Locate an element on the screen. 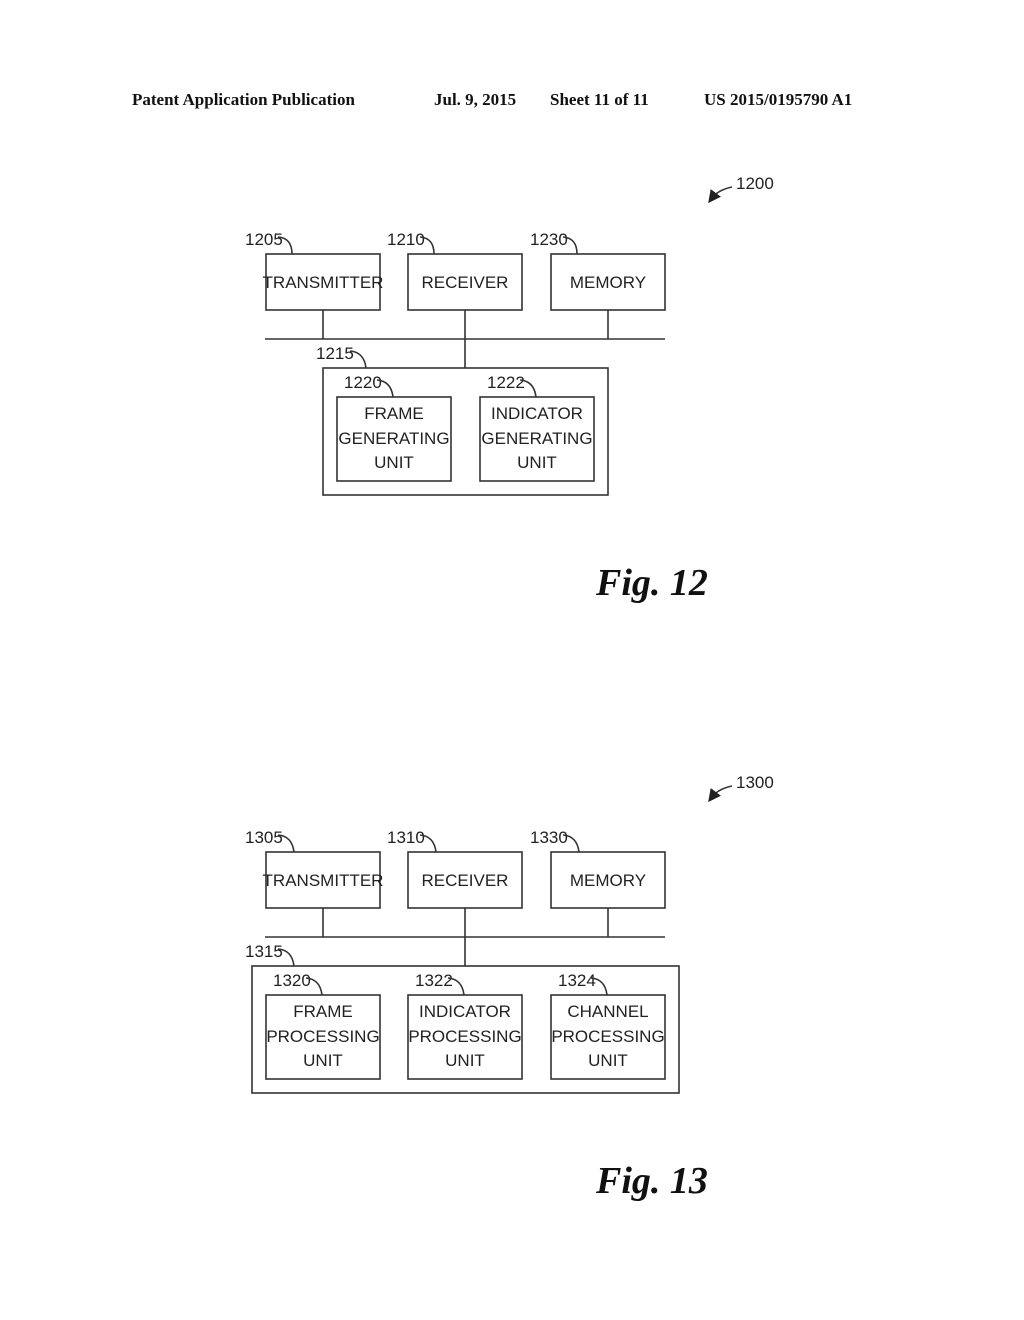 The image size is (1024, 1320). figure-caption: Fig. 12 is located at coordinates (651, 583).